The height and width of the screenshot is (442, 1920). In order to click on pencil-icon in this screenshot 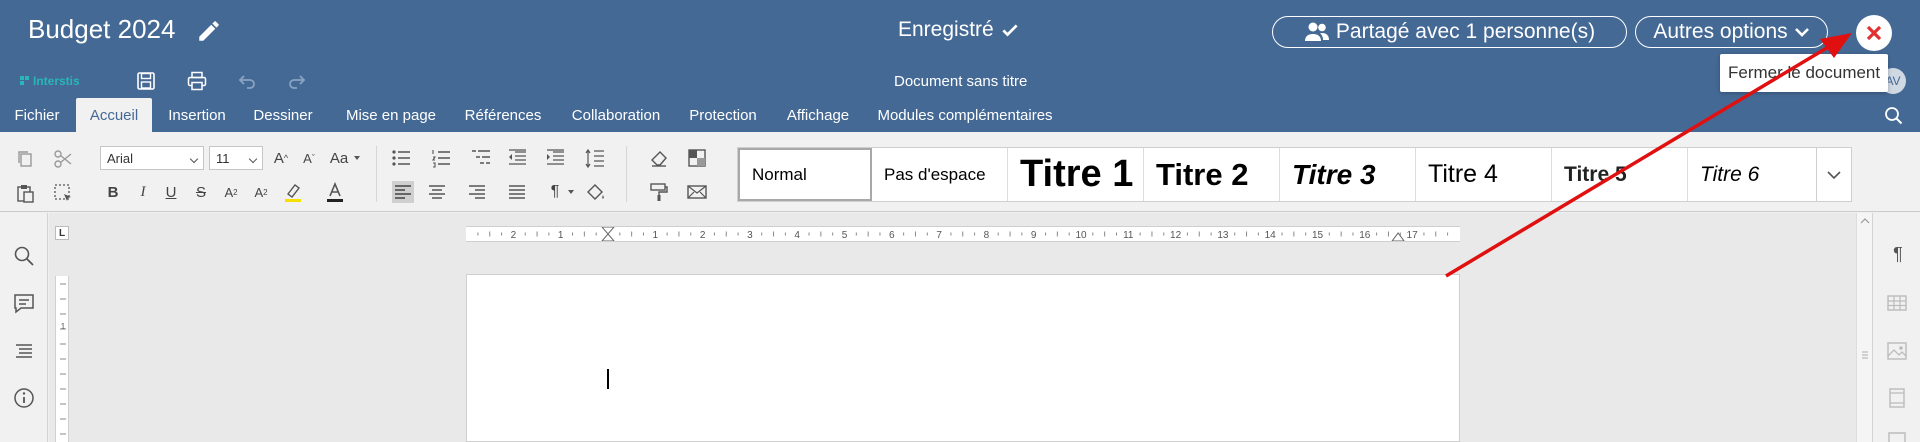, I will do `click(209, 31)`.